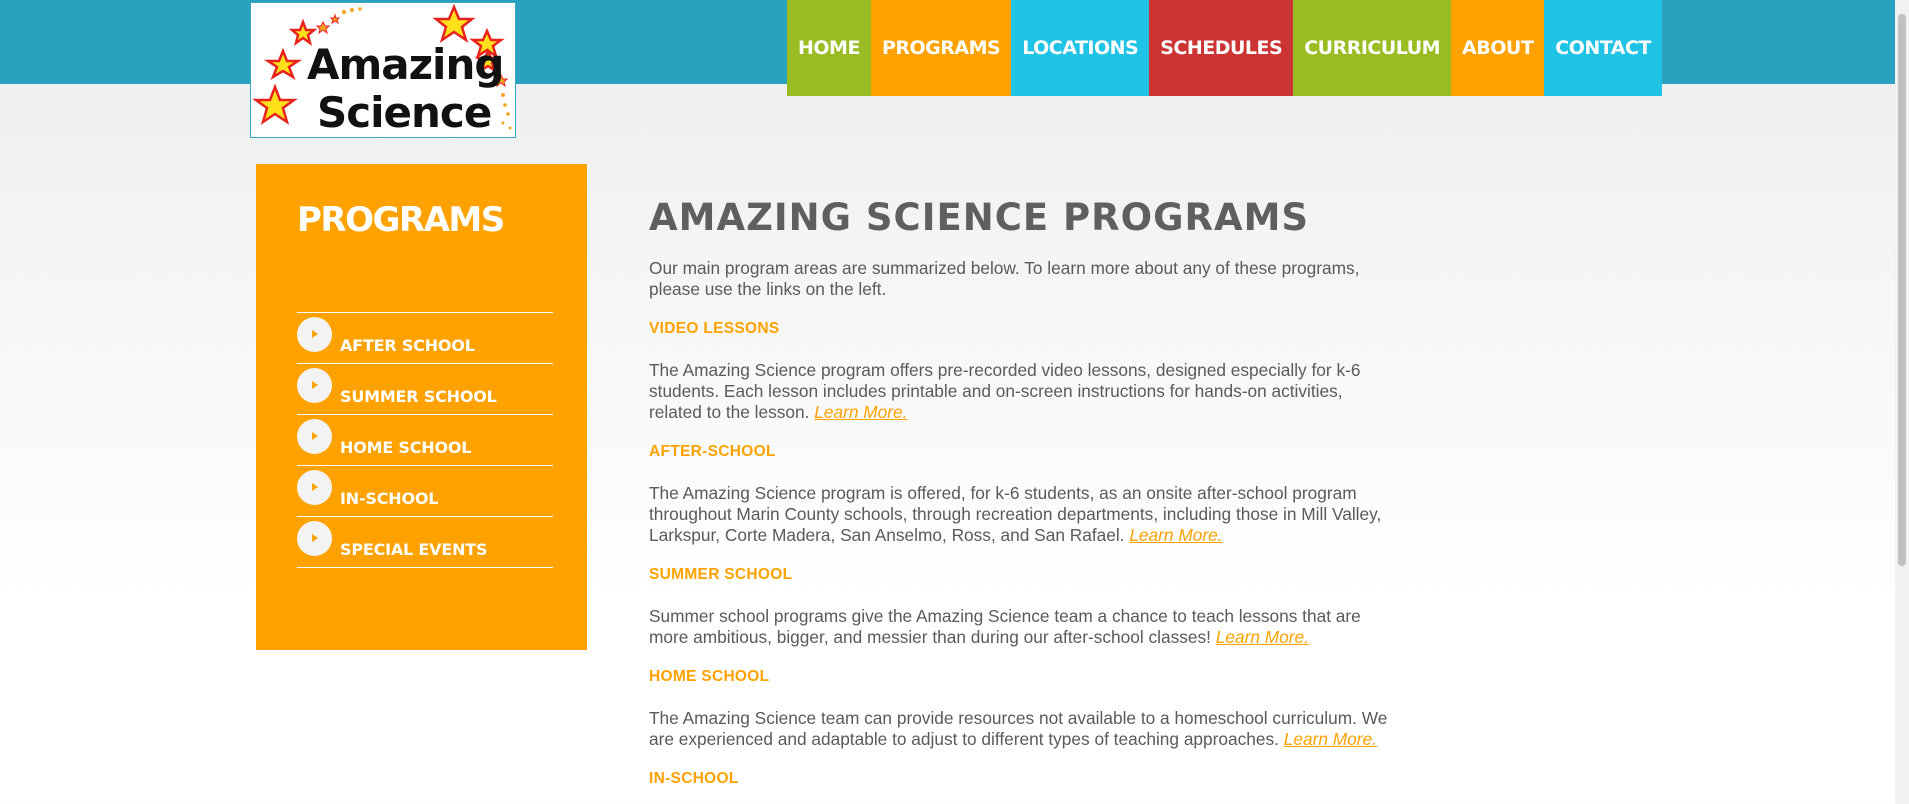 The height and width of the screenshot is (804, 1909). Describe the element at coordinates (389, 498) in the screenshot. I see `sidebar-item-label: IN-SCHOOL` at that location.